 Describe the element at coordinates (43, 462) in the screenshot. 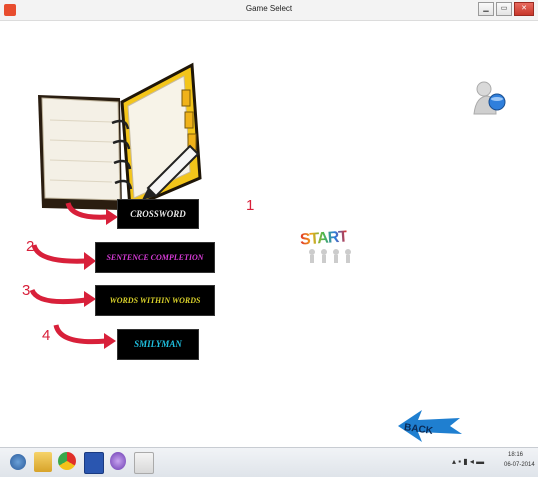

I see `file-explorer-icon` at that location.